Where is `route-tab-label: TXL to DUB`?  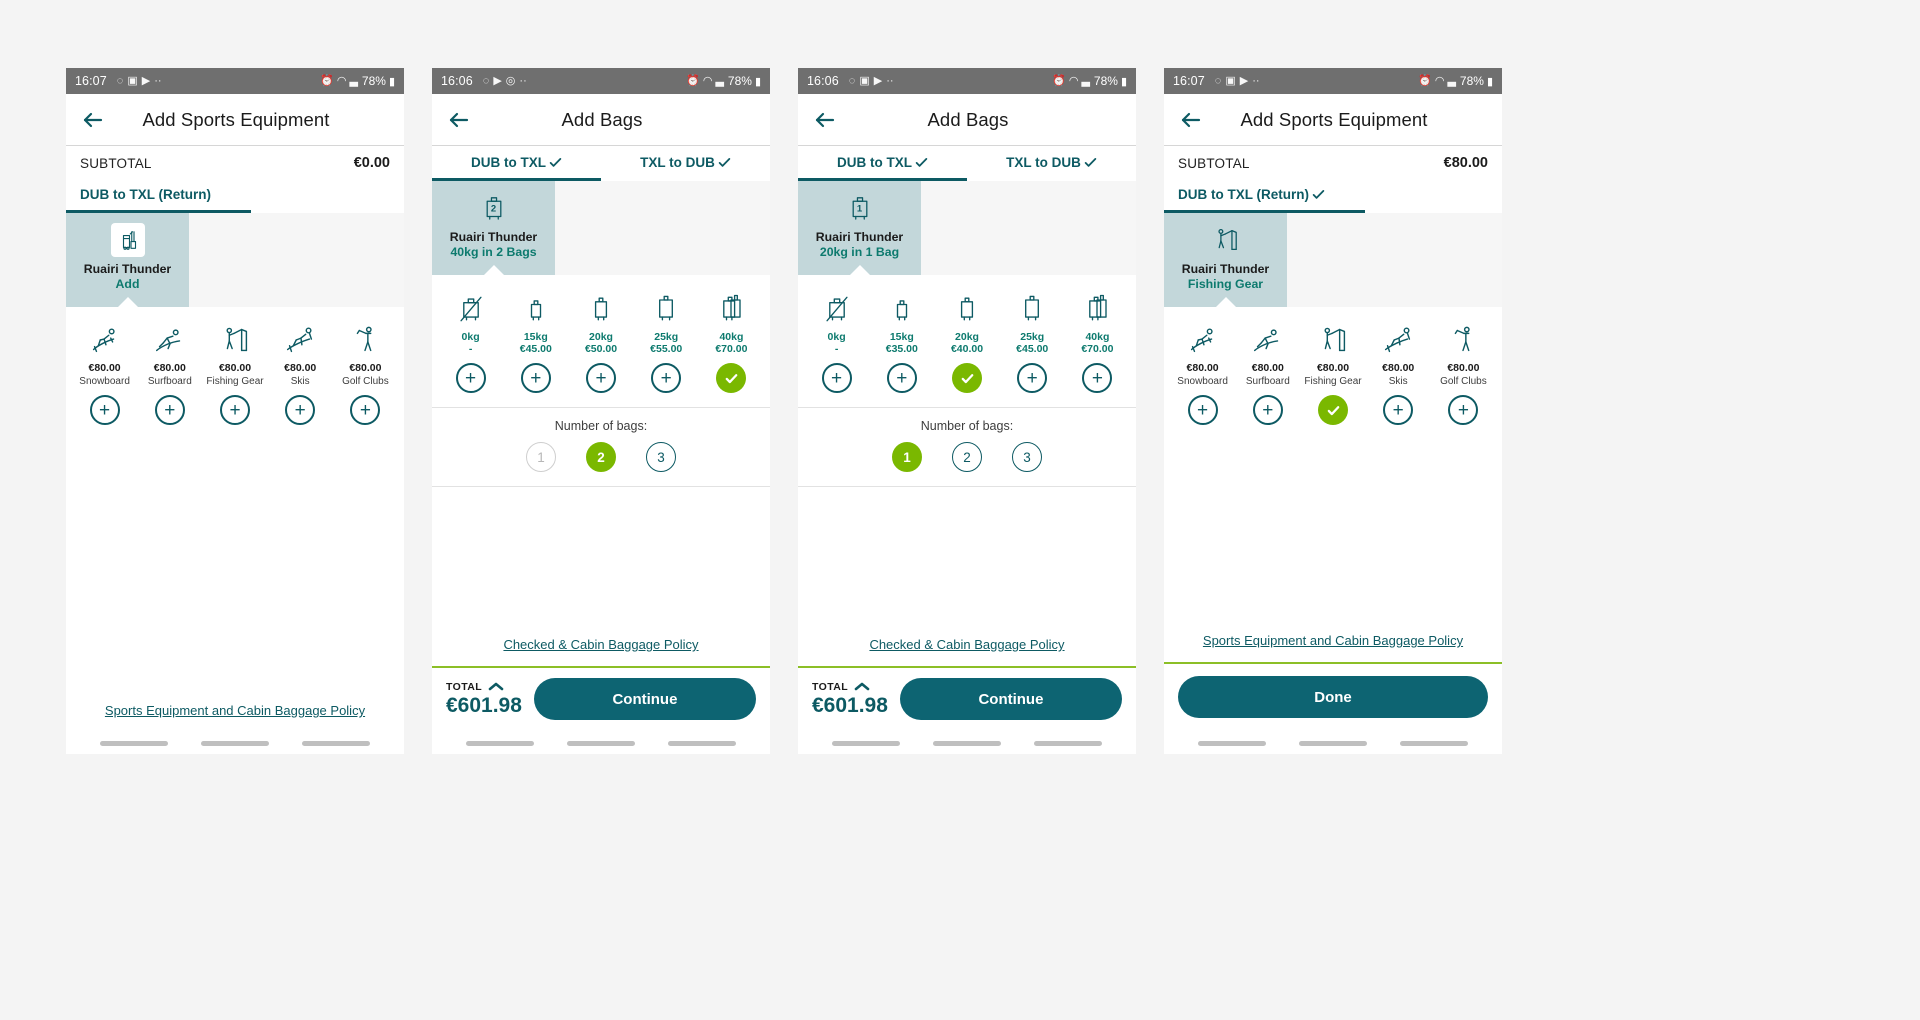 route-tab-label: TXL to DUB is located at coordinates (677, 162).